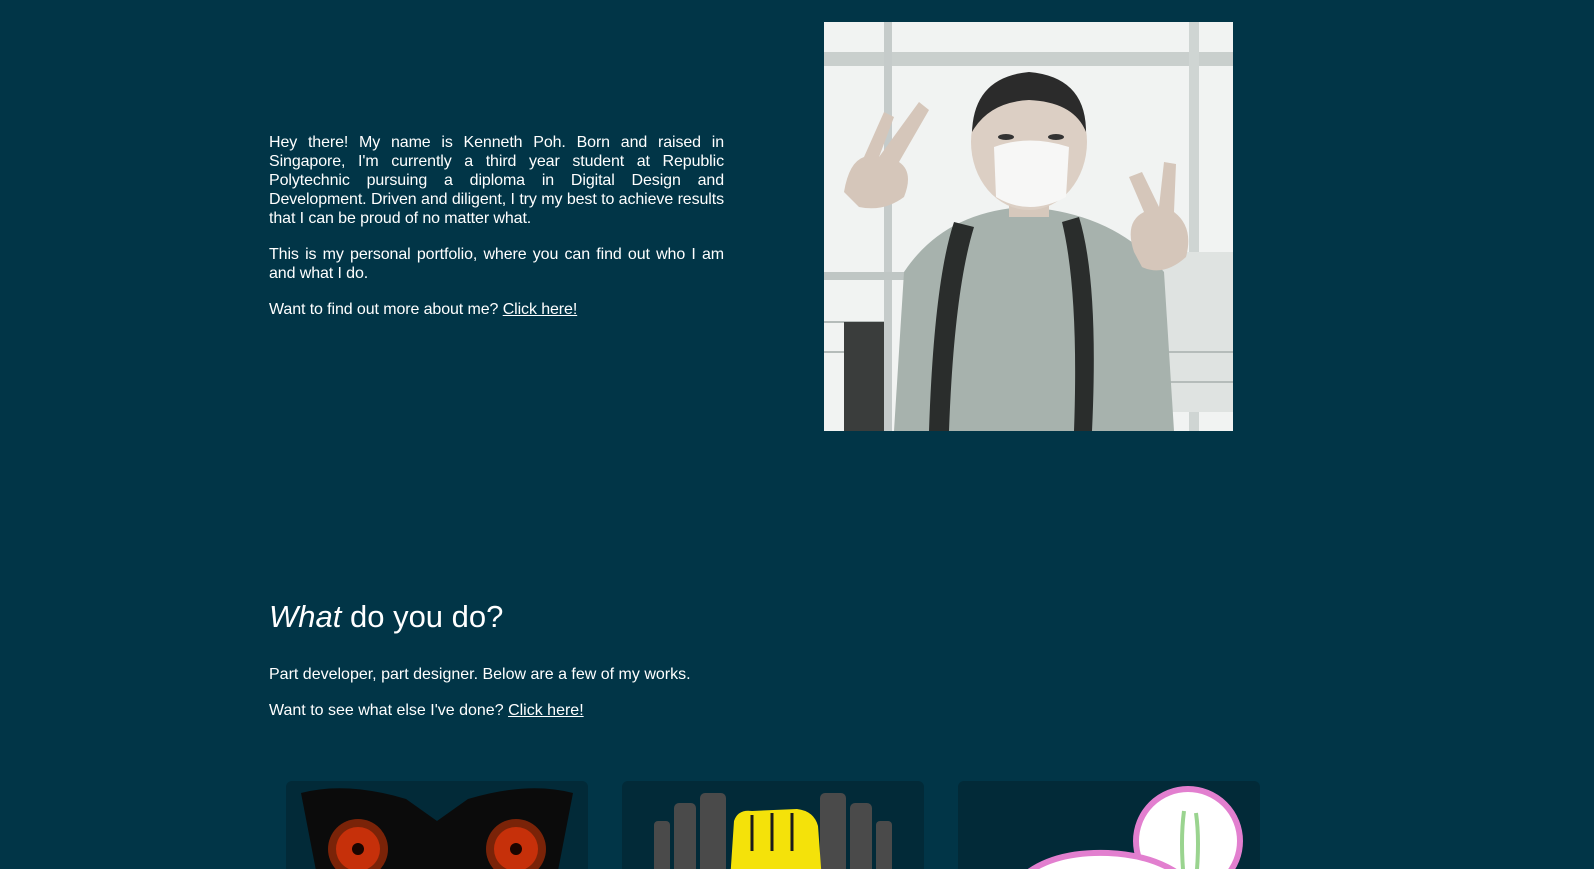 The width and height of the screenshot is (1594, 869). I want to click on what-heading: What do you do?, so click(619, 617).